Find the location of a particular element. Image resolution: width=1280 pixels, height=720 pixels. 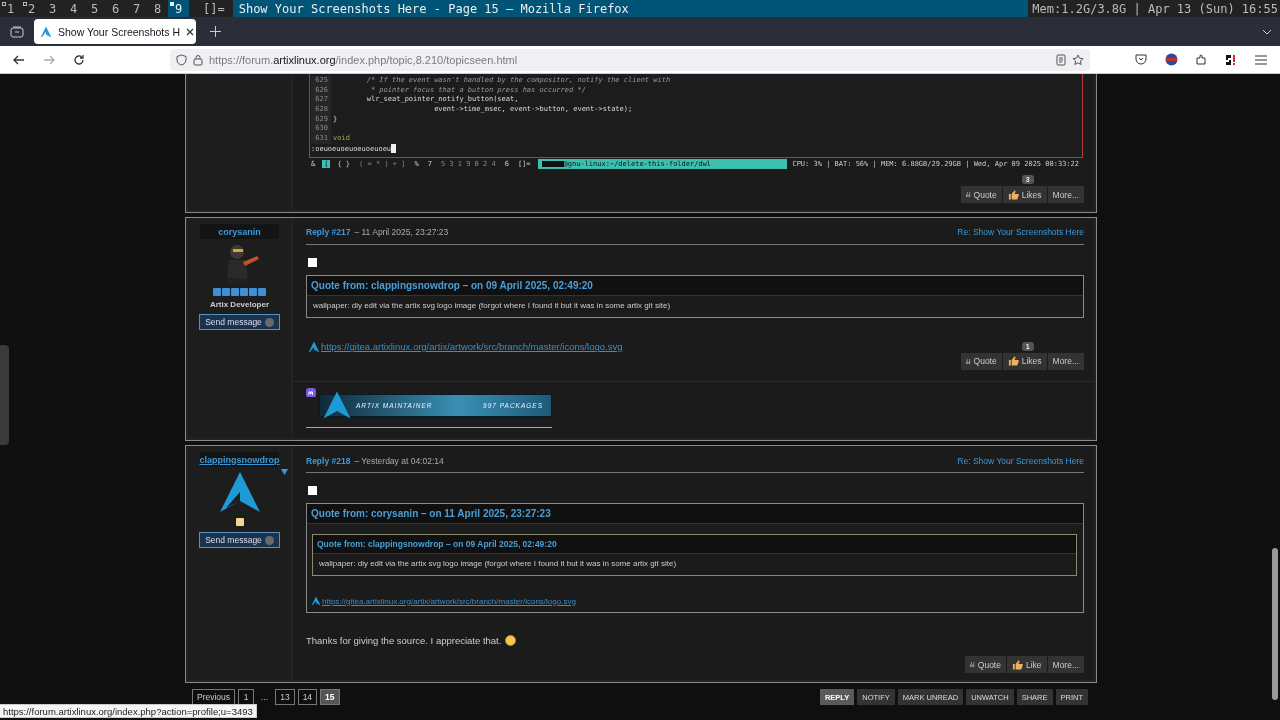

scrollbar-thumb is located at coordinates (1275, 624).